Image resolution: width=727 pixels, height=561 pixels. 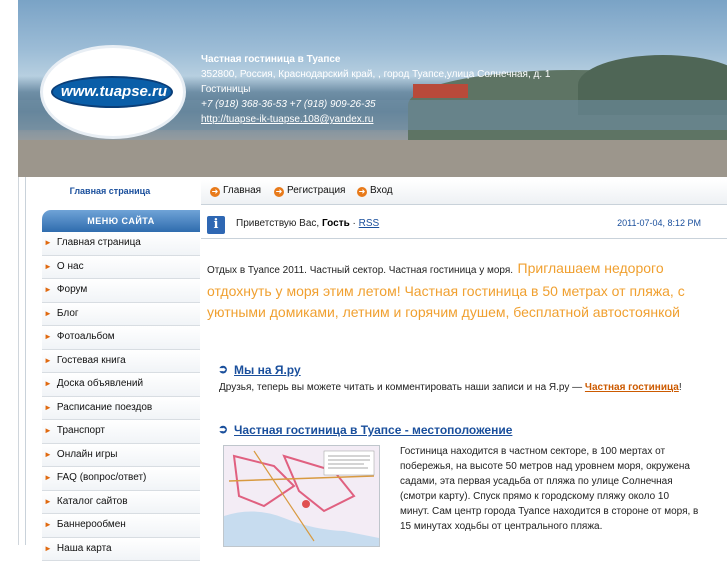 What do you see at coordinates (121, 456) in the screenshot?
I see `menu-item-games: ► Онлайн игры` at bounding box center [121, 456].